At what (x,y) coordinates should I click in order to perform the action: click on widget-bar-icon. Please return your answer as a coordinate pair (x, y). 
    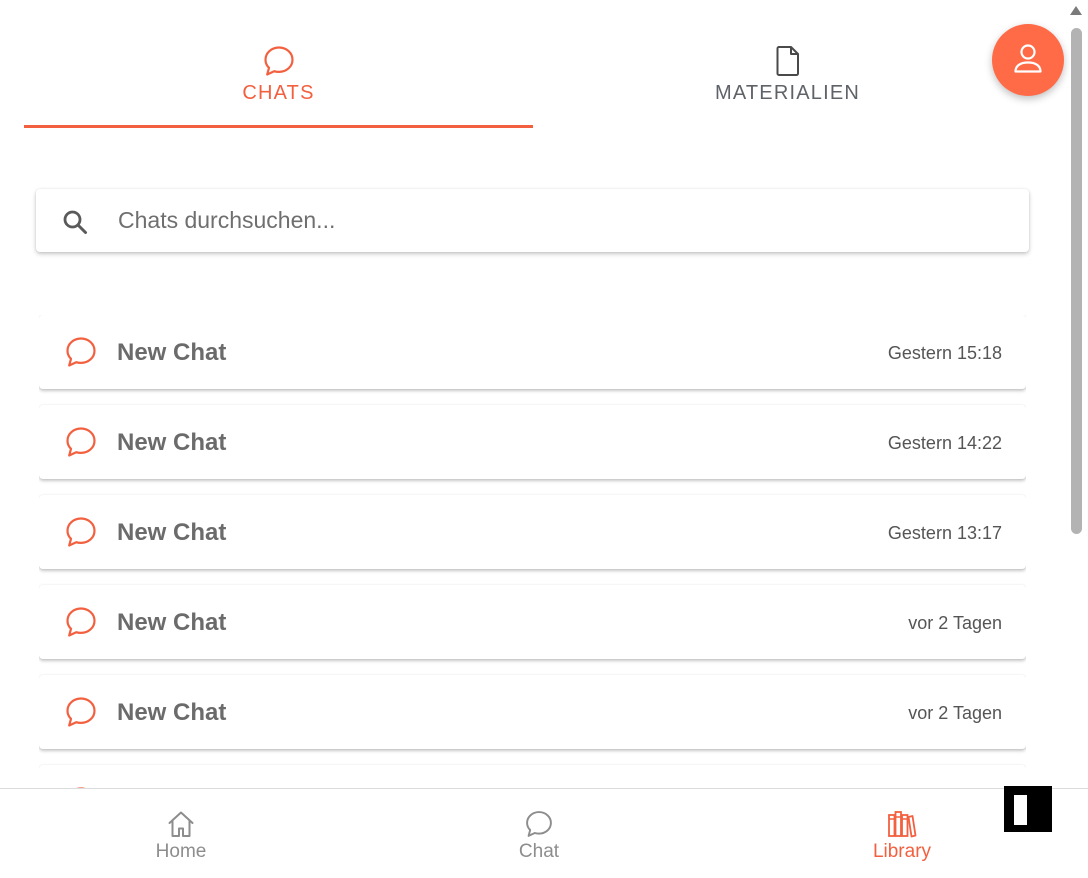
    Looking at the image, I should click on (1020, 810).